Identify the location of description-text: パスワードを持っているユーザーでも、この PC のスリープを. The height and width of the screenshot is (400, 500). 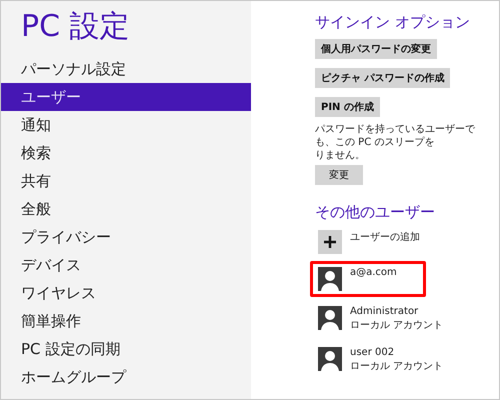
(395, 136).